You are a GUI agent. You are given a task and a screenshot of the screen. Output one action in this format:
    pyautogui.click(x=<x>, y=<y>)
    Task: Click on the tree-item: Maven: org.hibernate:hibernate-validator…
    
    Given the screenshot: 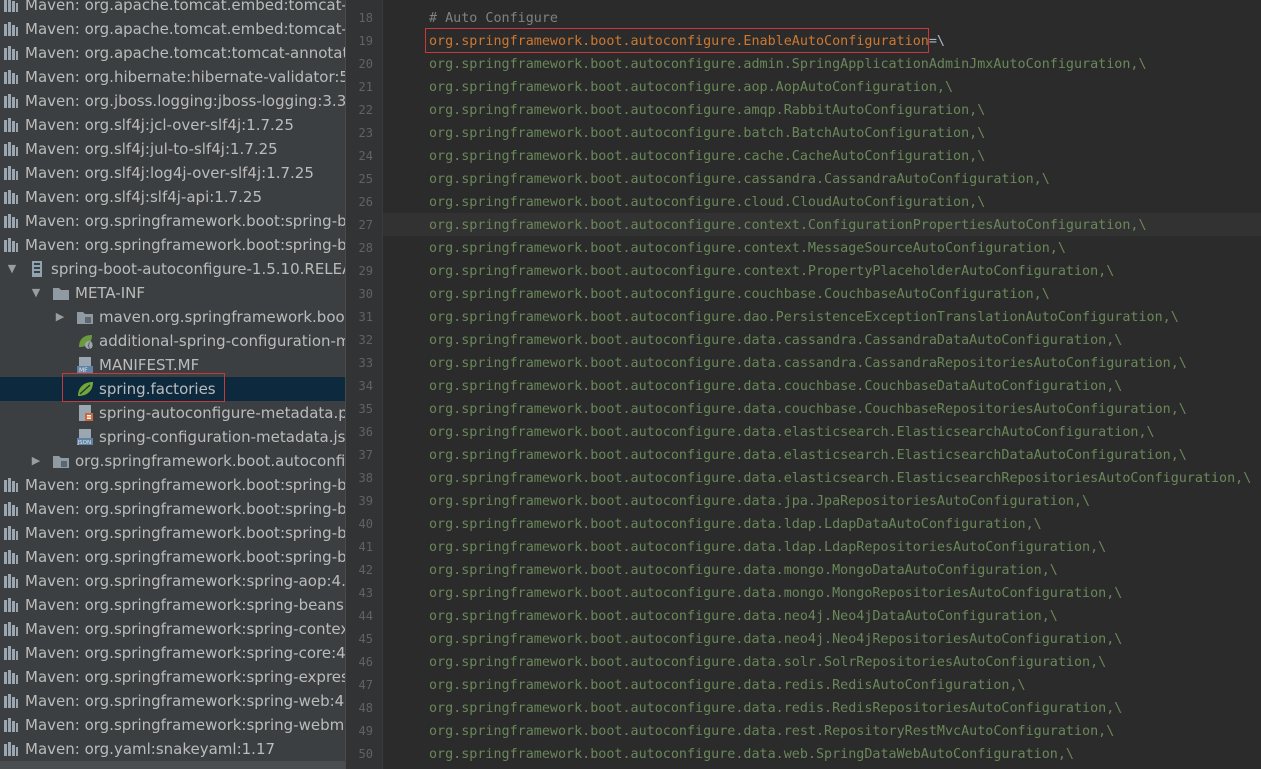 What is the action you would take?
    pyautogui.click(x=172, y=77)
    